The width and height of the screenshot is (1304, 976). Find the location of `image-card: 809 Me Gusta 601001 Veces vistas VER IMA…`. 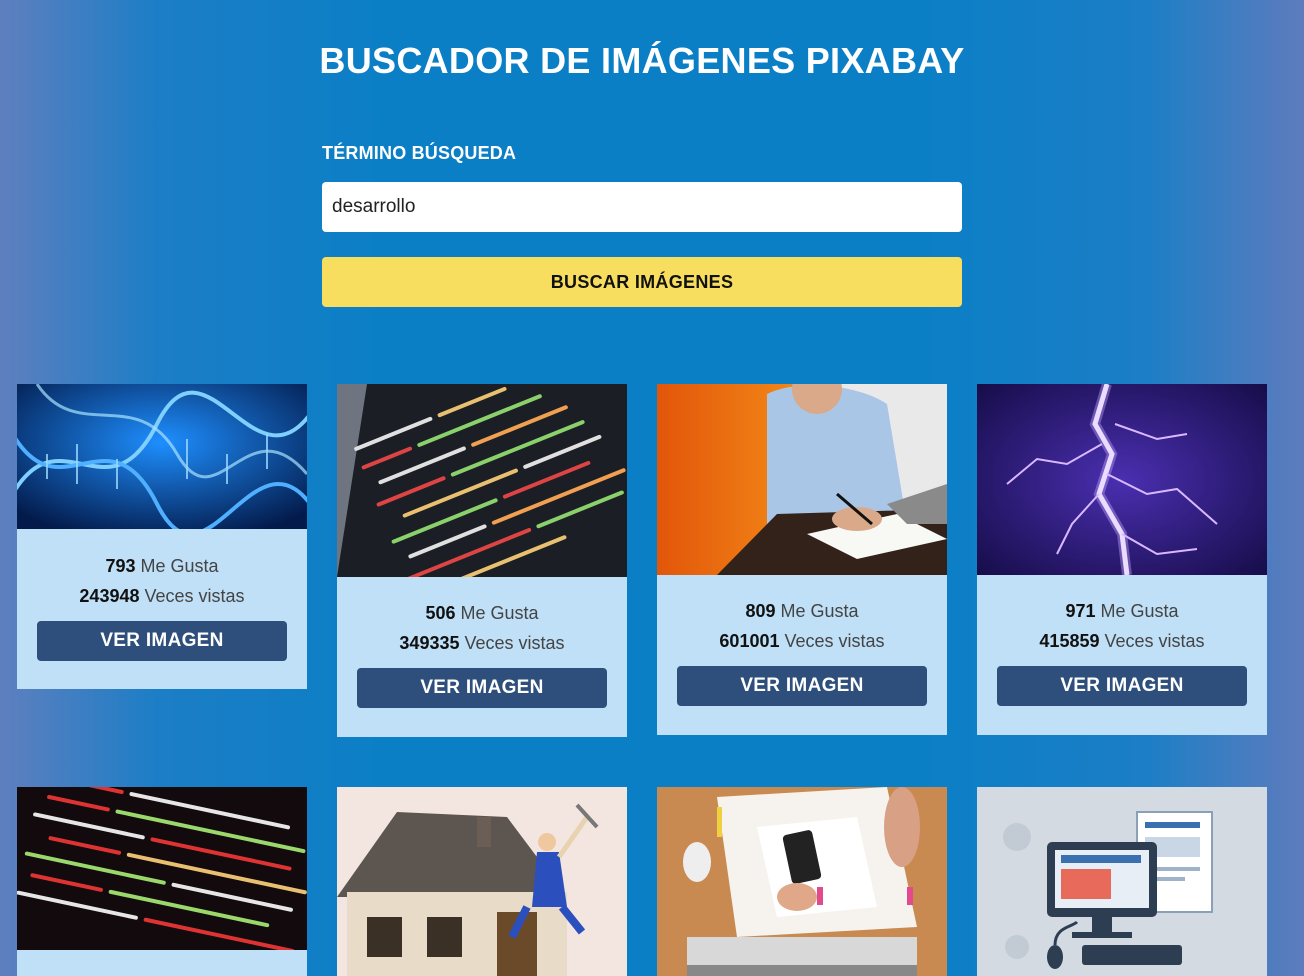

image-card: 809 Me Gusta 601001 Veces vistas VER IMA… is located at coordinates (802, 559).